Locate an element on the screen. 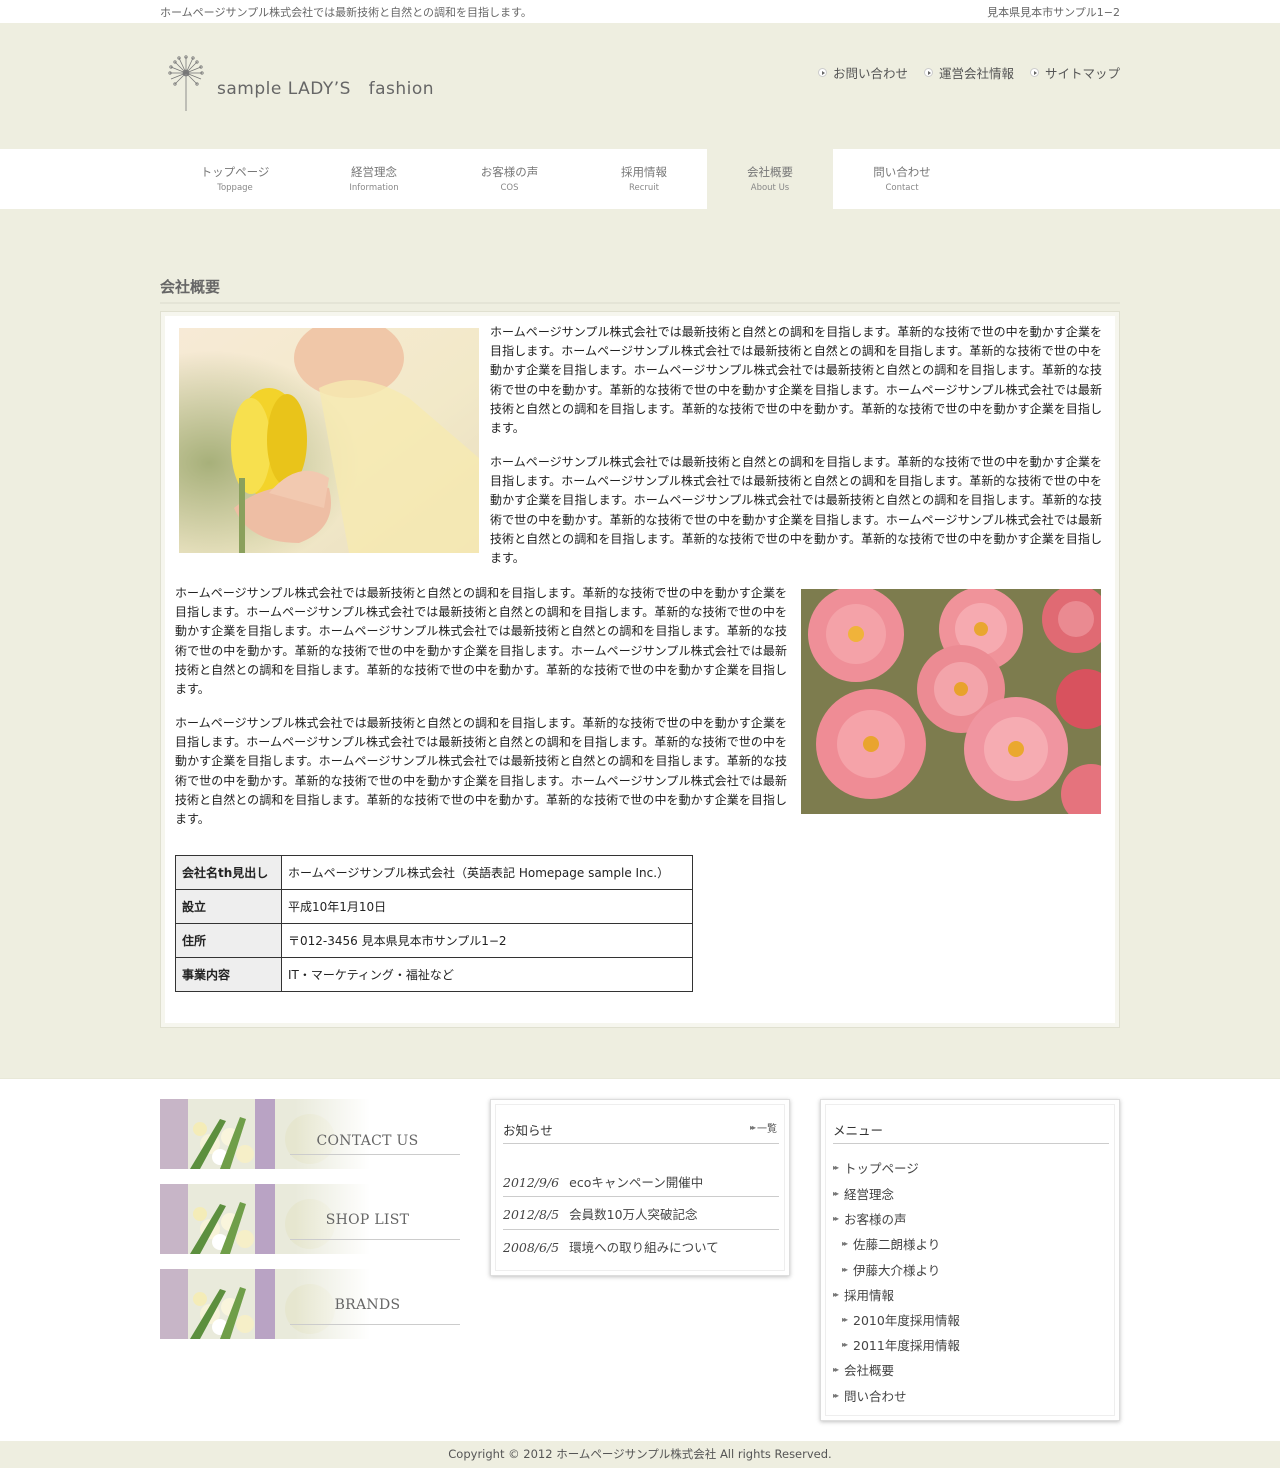  dahlia-flowers-photo is located at coordinates (951, 701).